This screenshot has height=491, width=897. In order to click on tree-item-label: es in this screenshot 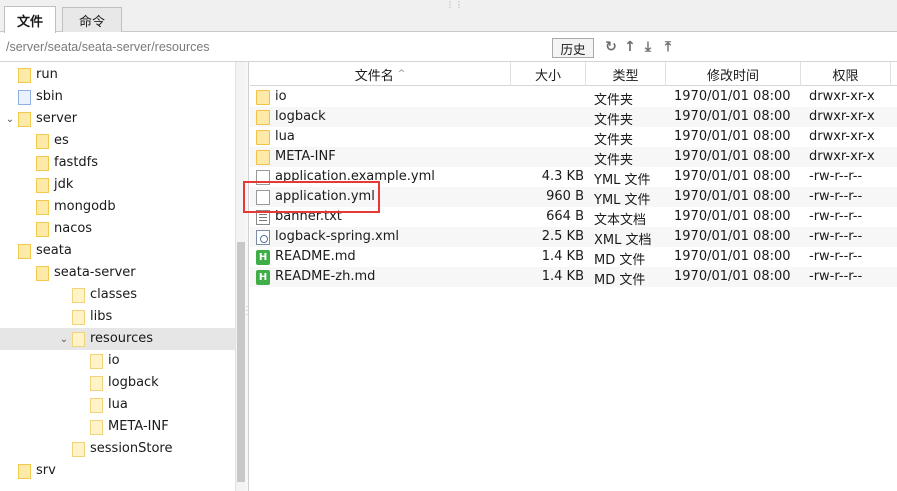, I will do `click(61, 140)`.